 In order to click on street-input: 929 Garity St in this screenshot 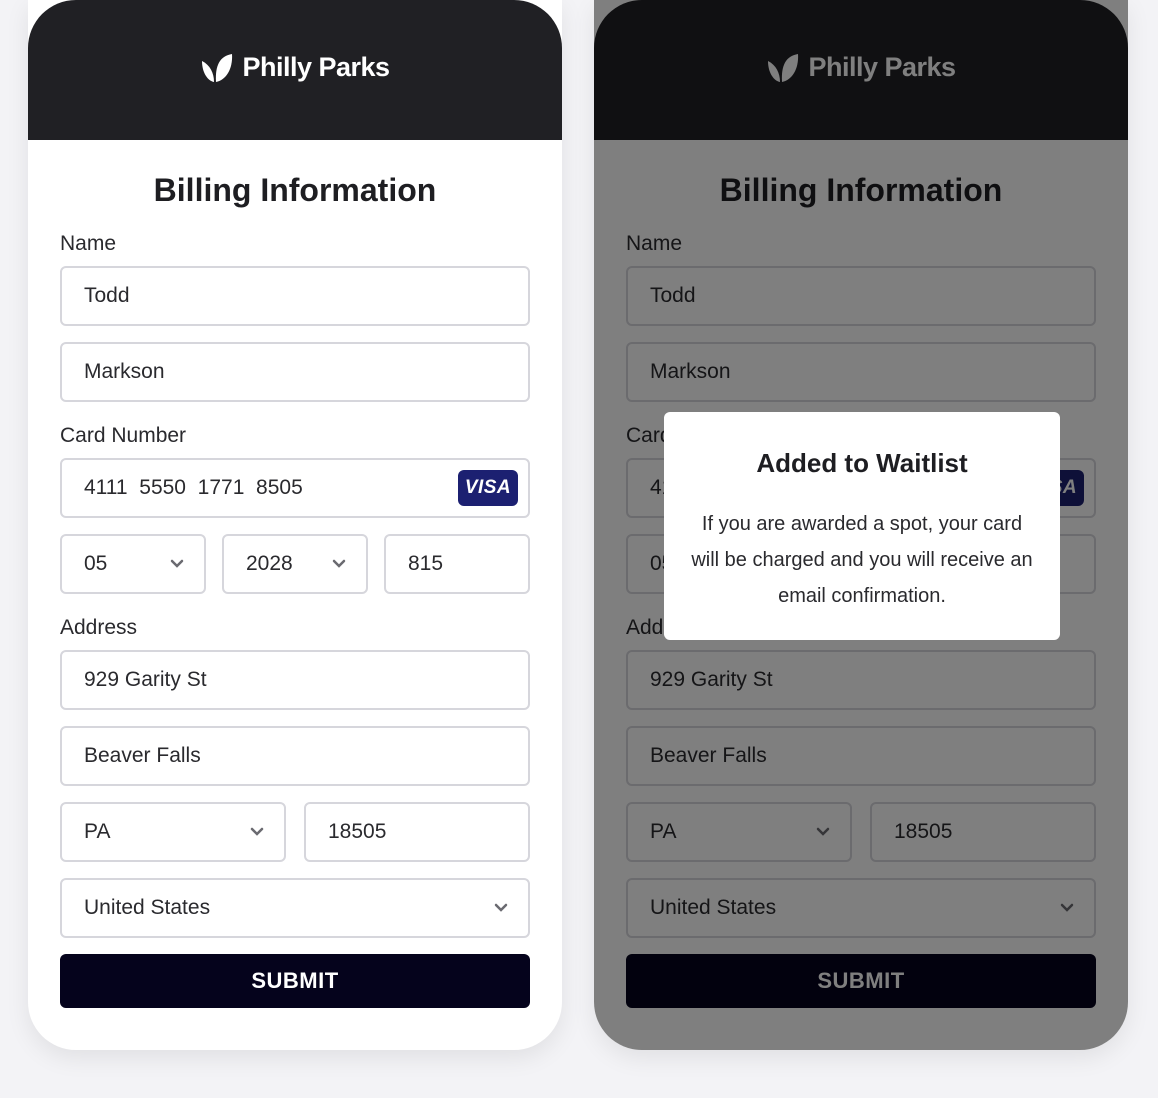, I will do `click(295, 680)`.